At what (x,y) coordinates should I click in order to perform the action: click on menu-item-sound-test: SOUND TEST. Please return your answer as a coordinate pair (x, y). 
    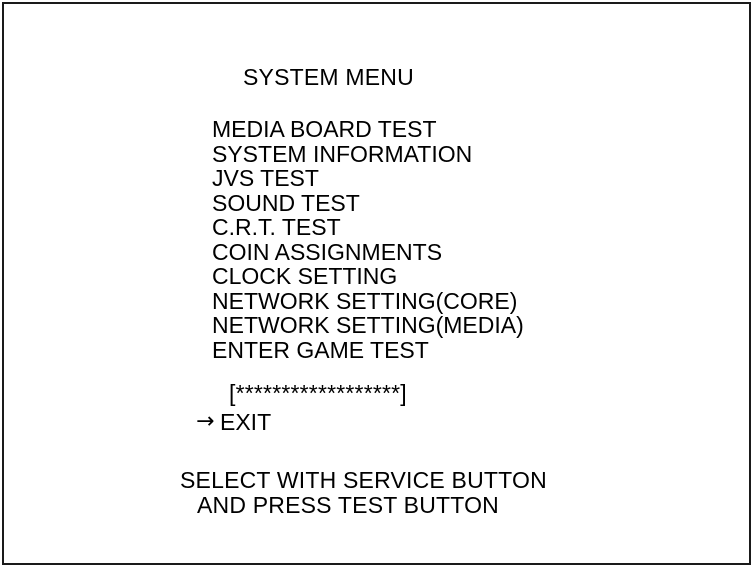
    Looking at the image, I should click on (368, 203).